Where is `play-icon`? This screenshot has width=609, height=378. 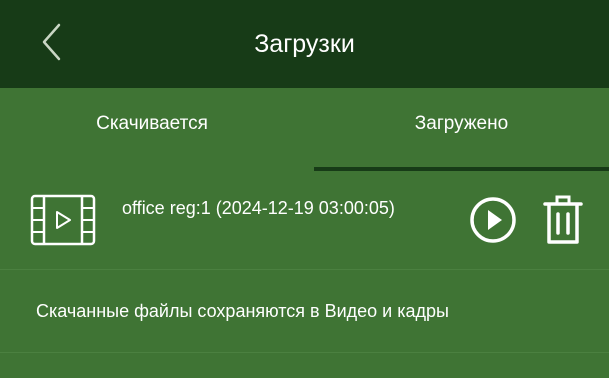
play-icon is located at coordinates (493, 220).